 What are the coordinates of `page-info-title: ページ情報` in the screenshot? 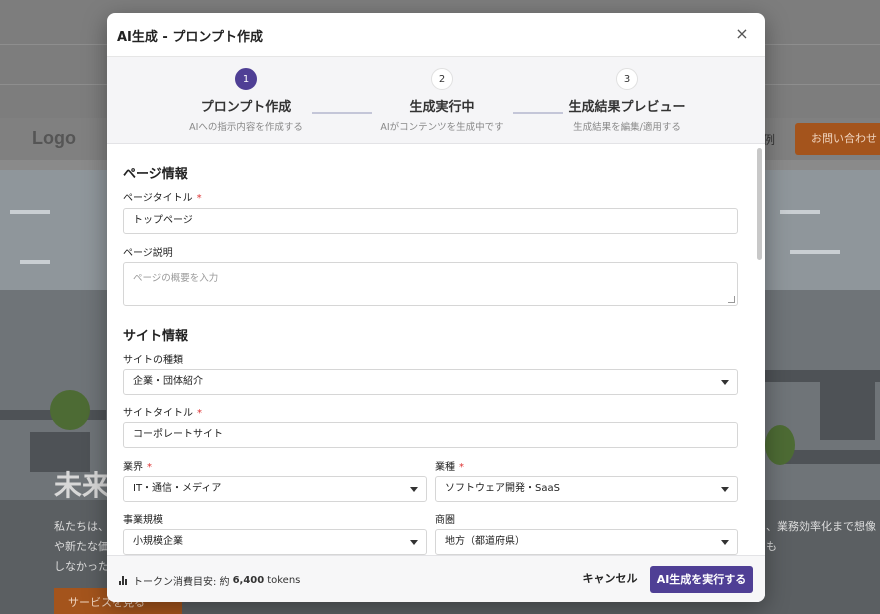 It's located at (155, 174).